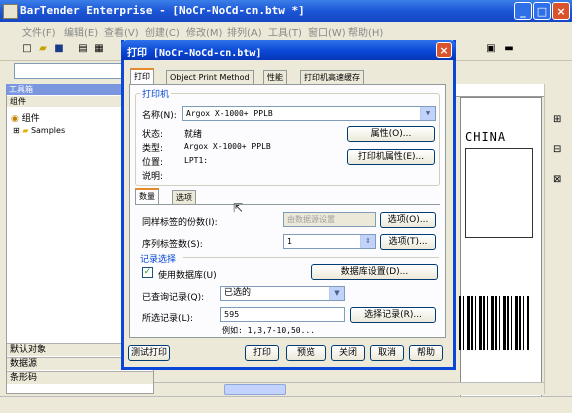 The image size is (572, 413). What do you see at coordinates (557, 149) in the screenshot?
I see `align-icon-2: ⊟` at bounding box center [557, 149].